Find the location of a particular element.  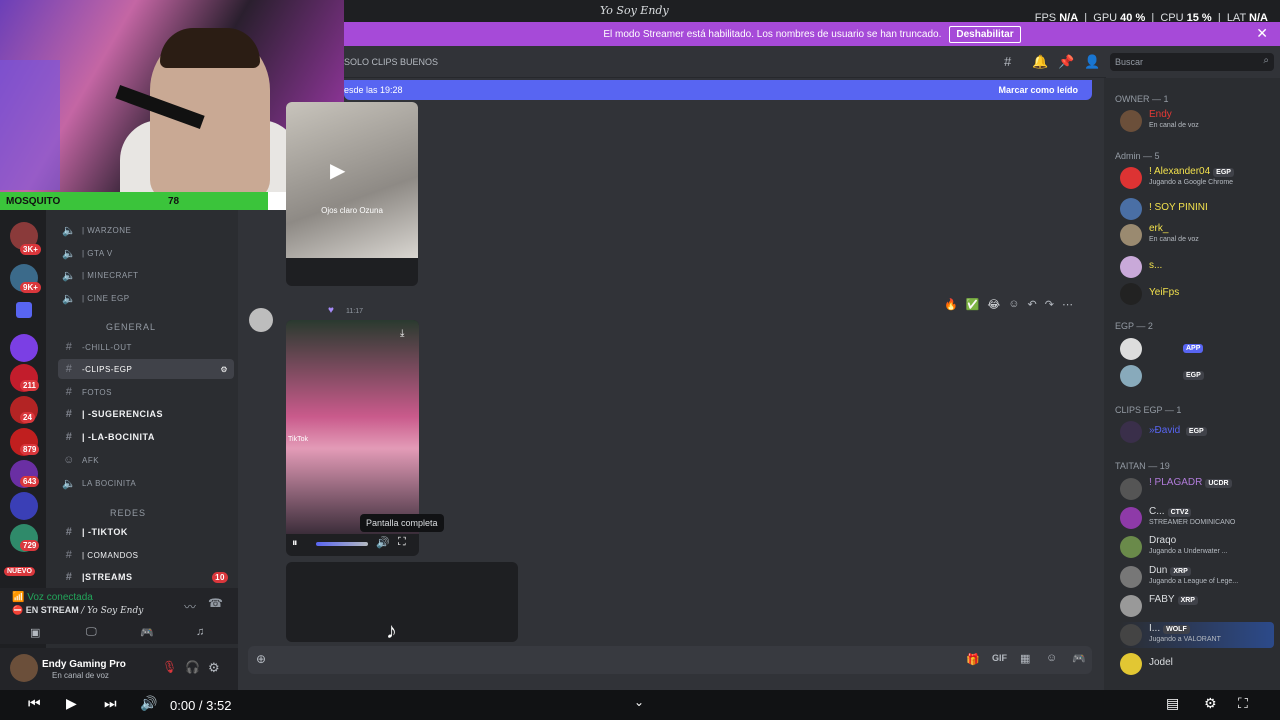

bell-icon: 🔔 is located at coordinates (1040, 62).